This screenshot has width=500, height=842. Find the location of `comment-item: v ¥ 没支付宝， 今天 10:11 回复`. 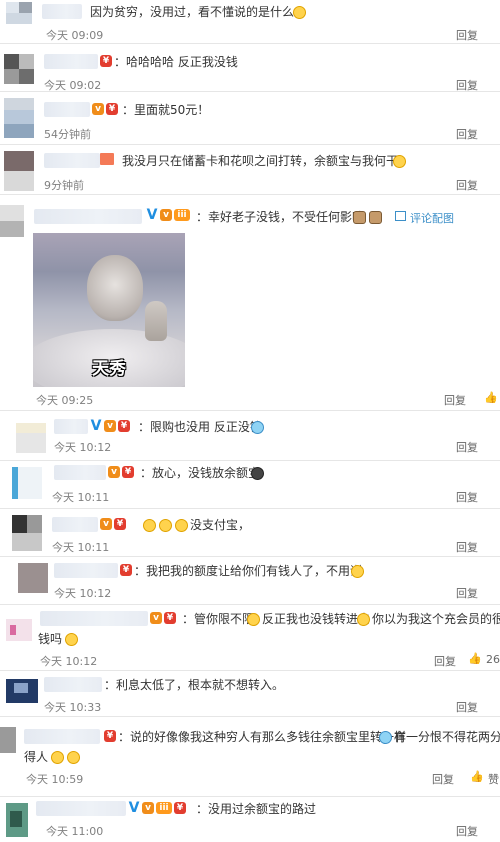

comment-item: v ¥ 没支付宝， 今天 10:11 回复 is located at coordinates (250, 532).